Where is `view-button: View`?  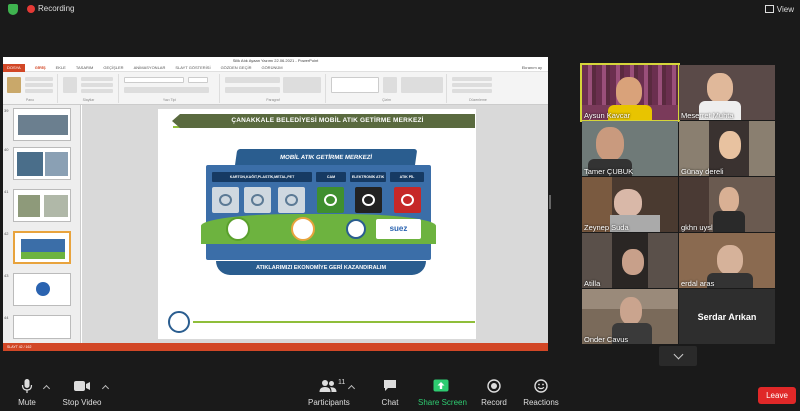 view-button: View is located at coordinates (779, 9).